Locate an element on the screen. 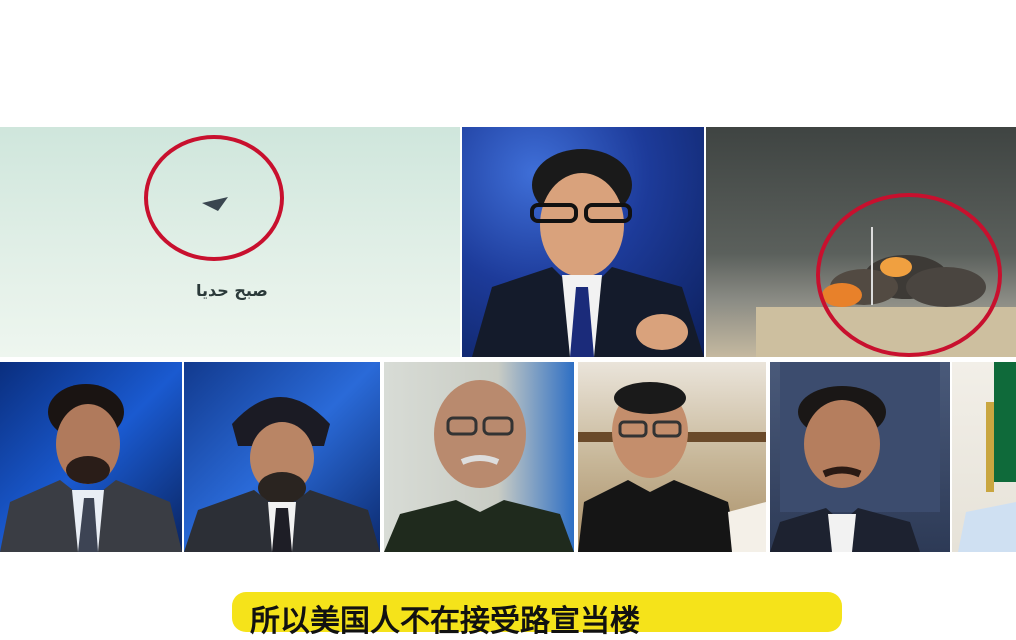 This screenshot has width=1016, height=640. aircraft-icon is located at coordinates (215, 204).